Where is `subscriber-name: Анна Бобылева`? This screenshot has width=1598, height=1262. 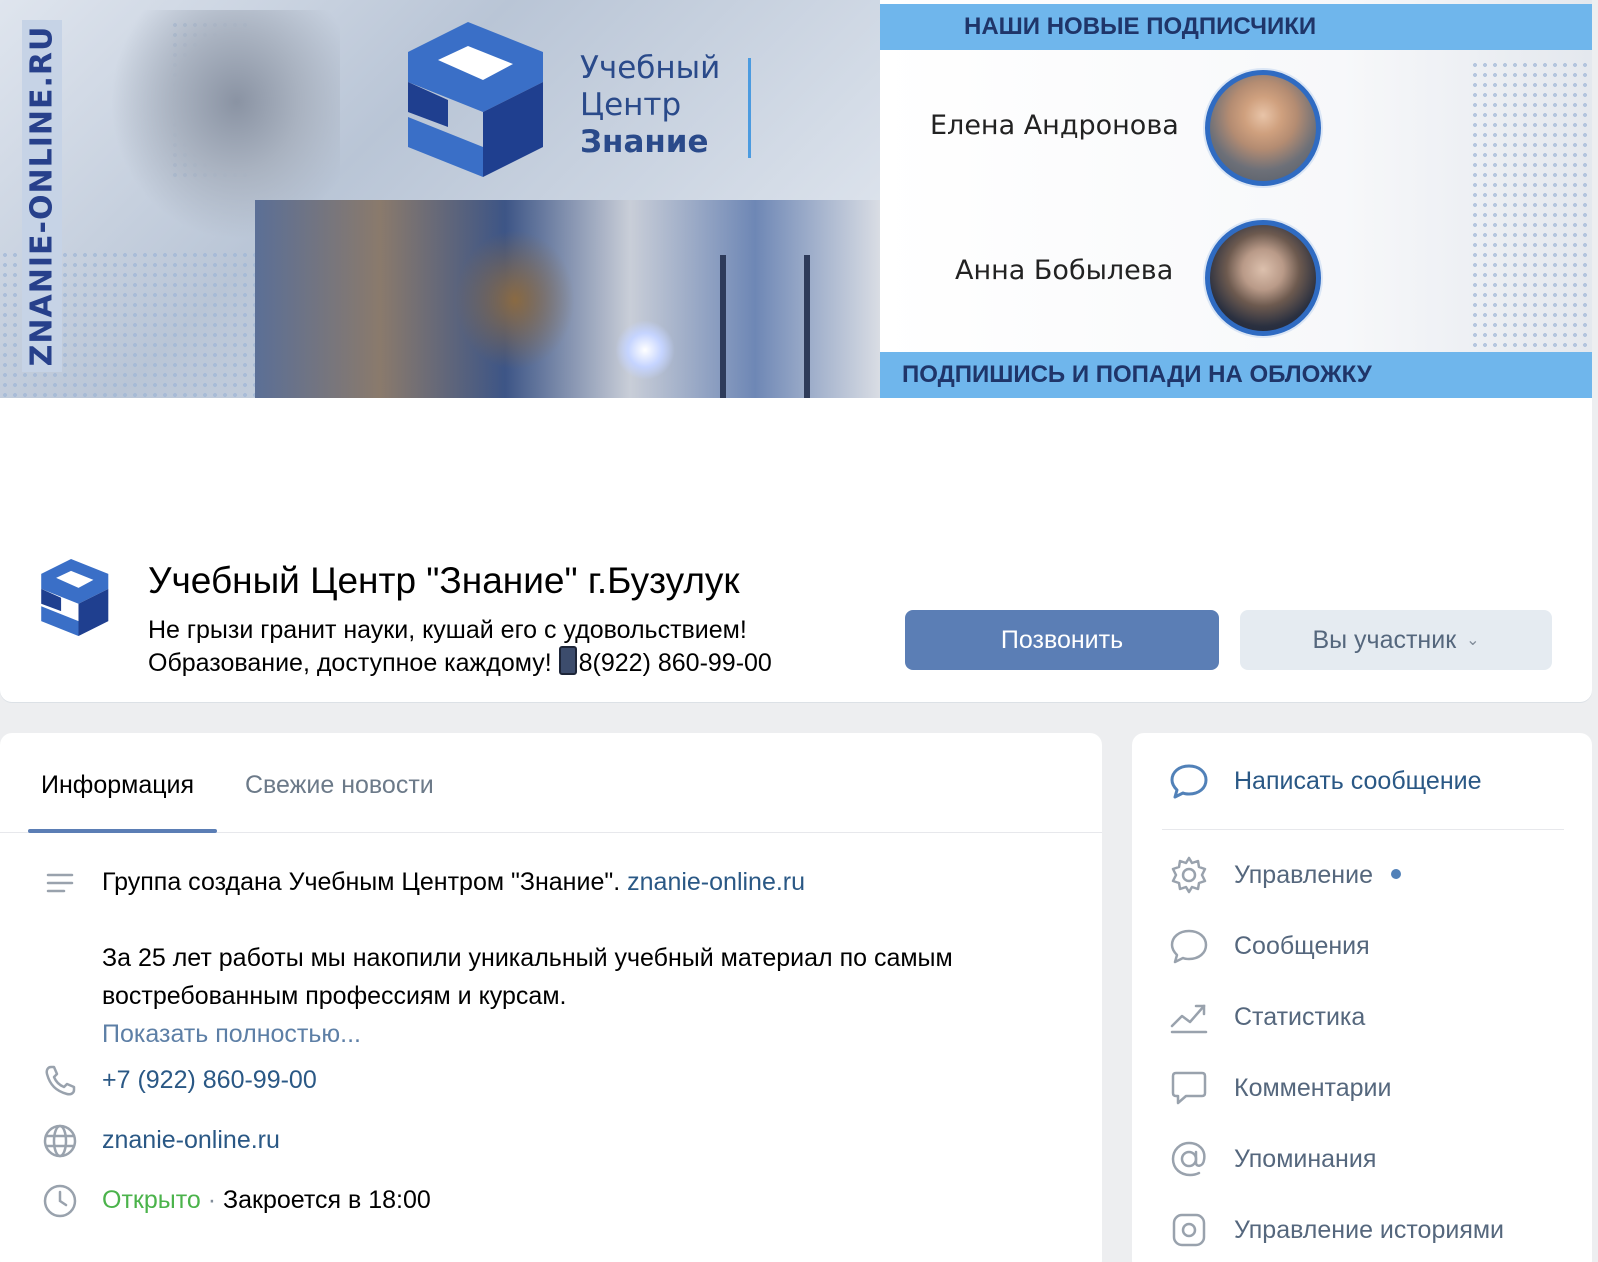 subscriber-name: Анна Бобылева is located at coordinates (1064, 270).